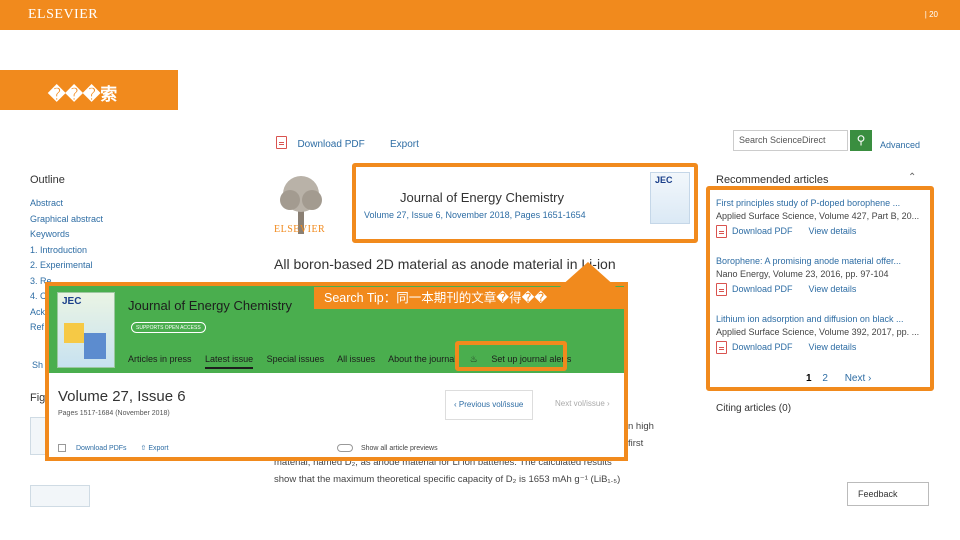  What do you see at coordinates (86, 330) in the screenshot?
I see `journal-cover-image: JEC` at bounding box center [86, 330].